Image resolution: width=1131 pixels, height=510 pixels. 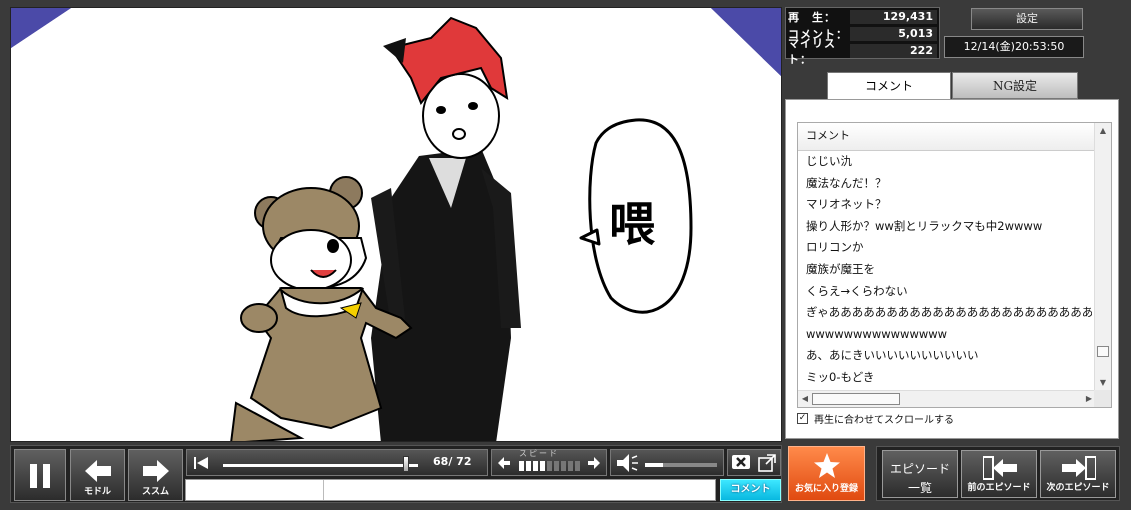 I want to click on player-controls: モドル ススム 68/ 72 スピード コメント, so click(x=396, y=474).